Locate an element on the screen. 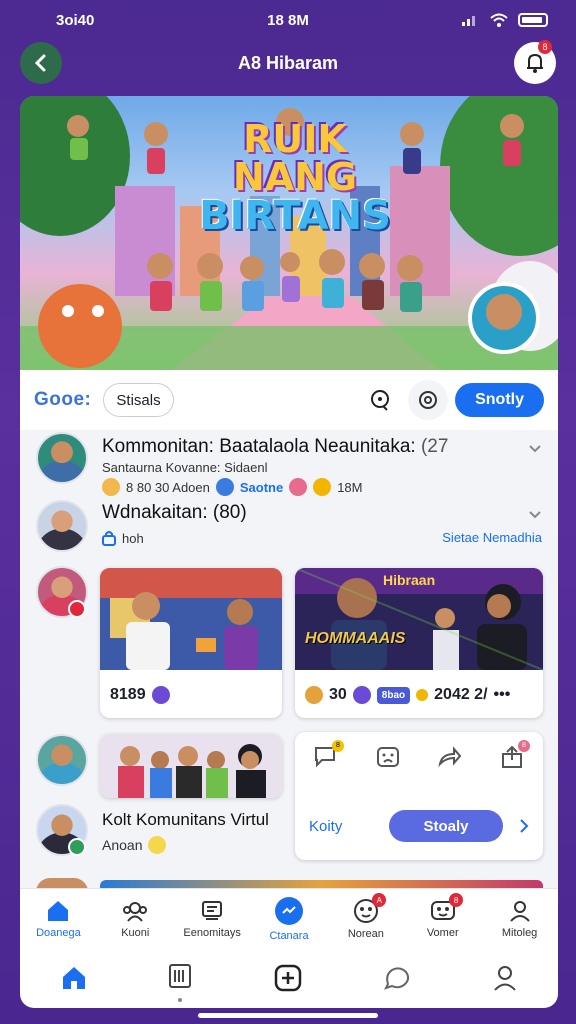 The height and width of the screenshot is (1024, 576). signal-icon is located at coordinates (468, 21).